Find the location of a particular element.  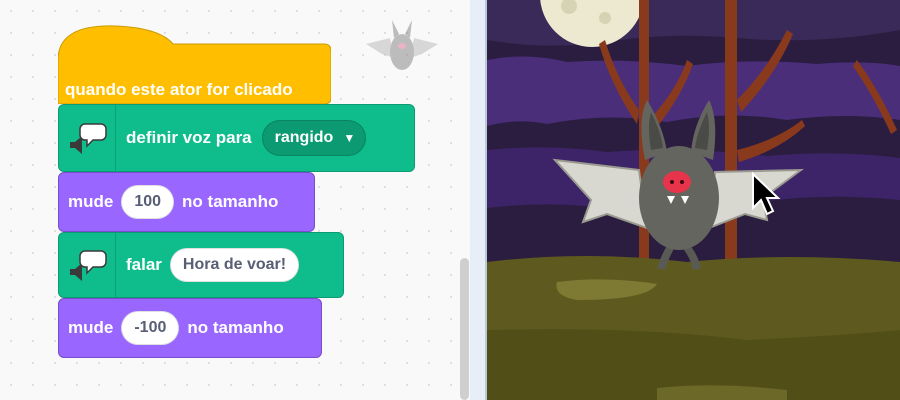

voice-dropdown: rangido ▼ is located at coordinates (314, 138).